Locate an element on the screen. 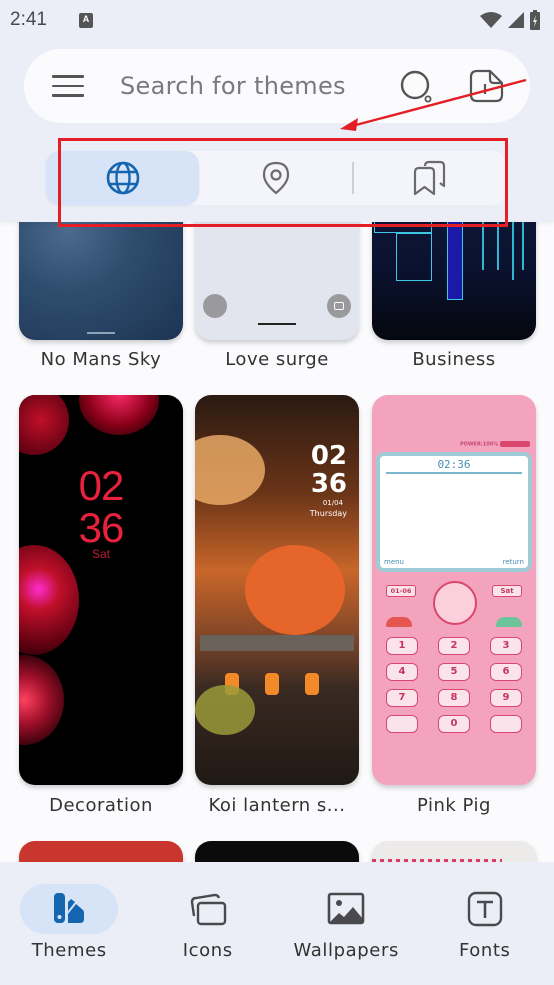  tab-local is located at coordinates (275, 178).